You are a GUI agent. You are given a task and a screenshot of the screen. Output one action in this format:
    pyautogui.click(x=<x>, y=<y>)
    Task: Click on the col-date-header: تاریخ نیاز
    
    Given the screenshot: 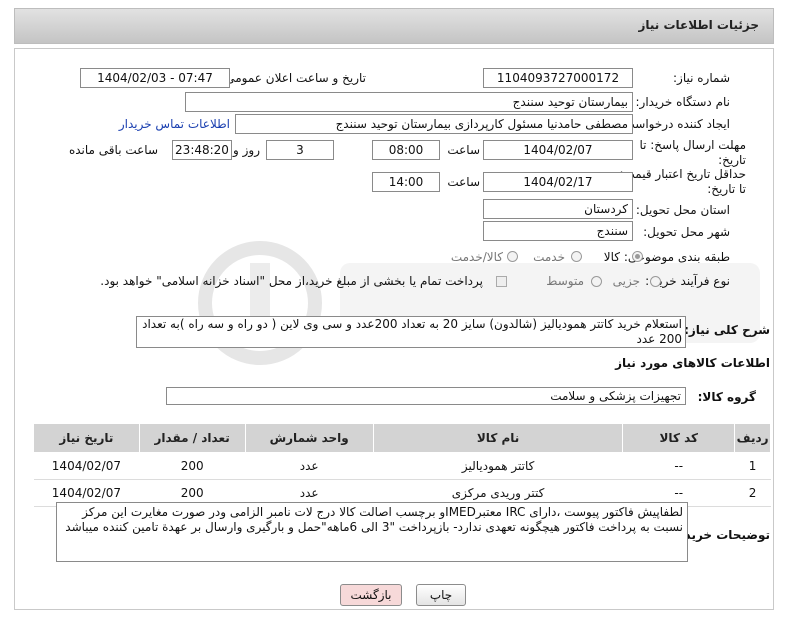 What is the action you would take?
    pyautogui.click(x=86, y=438)
    